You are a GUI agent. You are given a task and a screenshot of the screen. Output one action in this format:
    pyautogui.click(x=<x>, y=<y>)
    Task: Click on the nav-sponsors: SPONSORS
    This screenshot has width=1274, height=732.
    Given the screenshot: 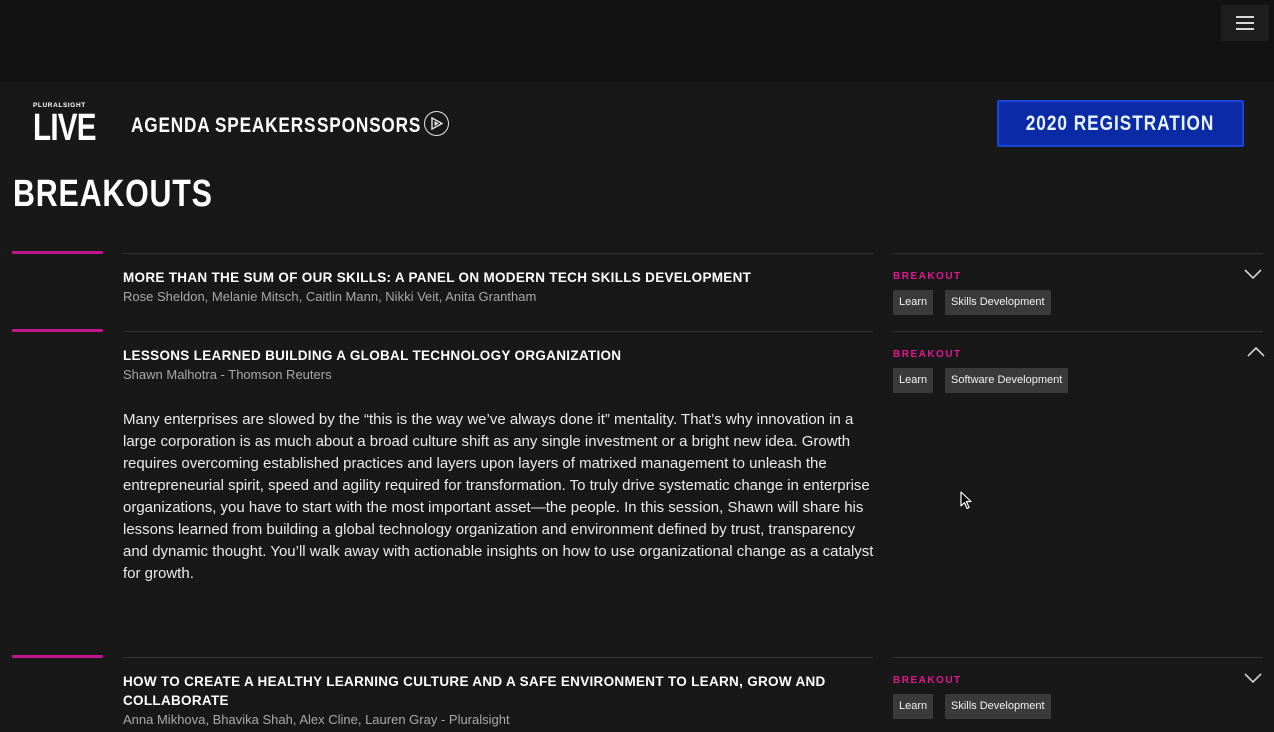 What is the action you would take?
    pyautogui.click(x=369, y=126)
    